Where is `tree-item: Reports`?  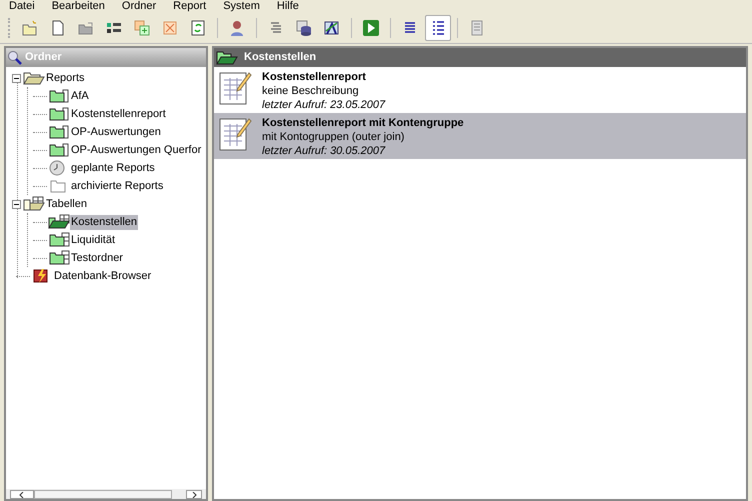
tree-item: Reports is located at coordinates (65, 78).